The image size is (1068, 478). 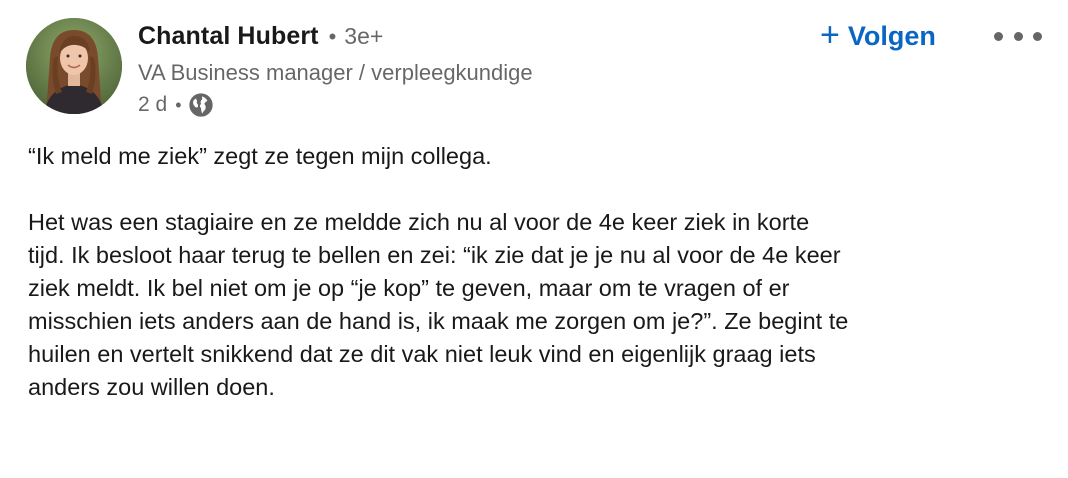 I want to click on follow-button: + Volgen, so click(x=878, y=36).